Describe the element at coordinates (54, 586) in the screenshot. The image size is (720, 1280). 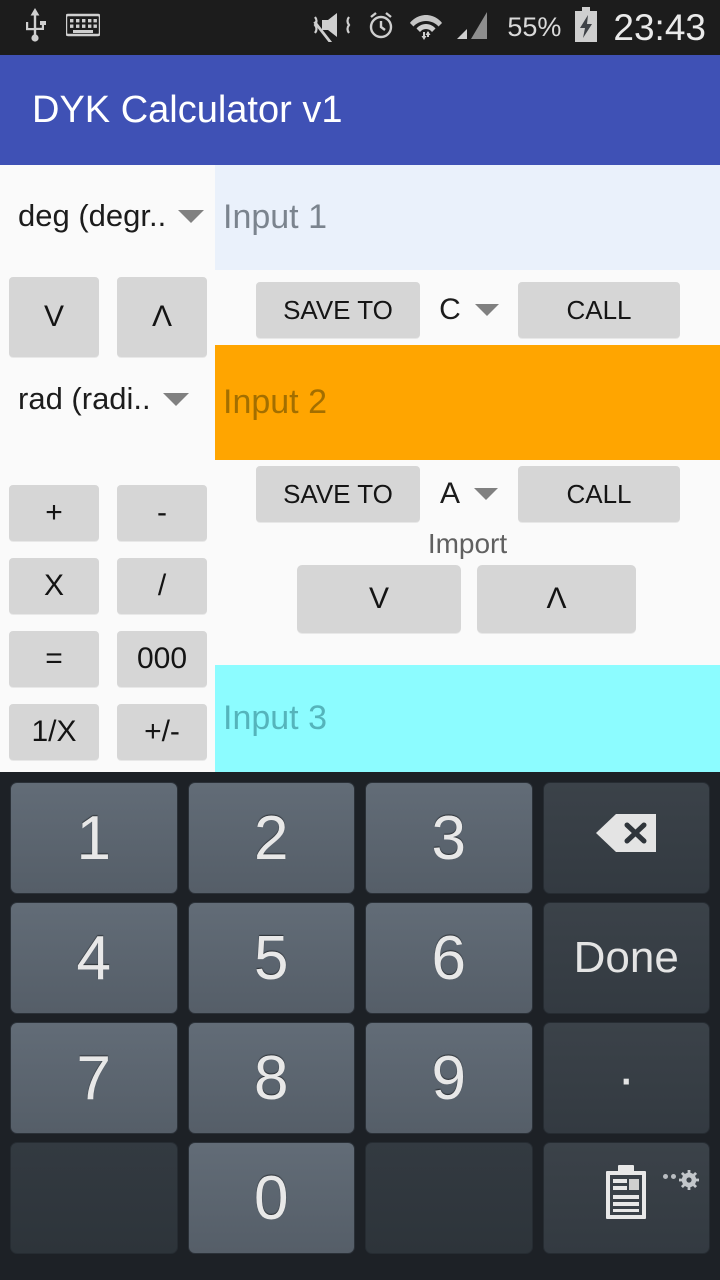
I see `op-button-multiply: X` at that location.